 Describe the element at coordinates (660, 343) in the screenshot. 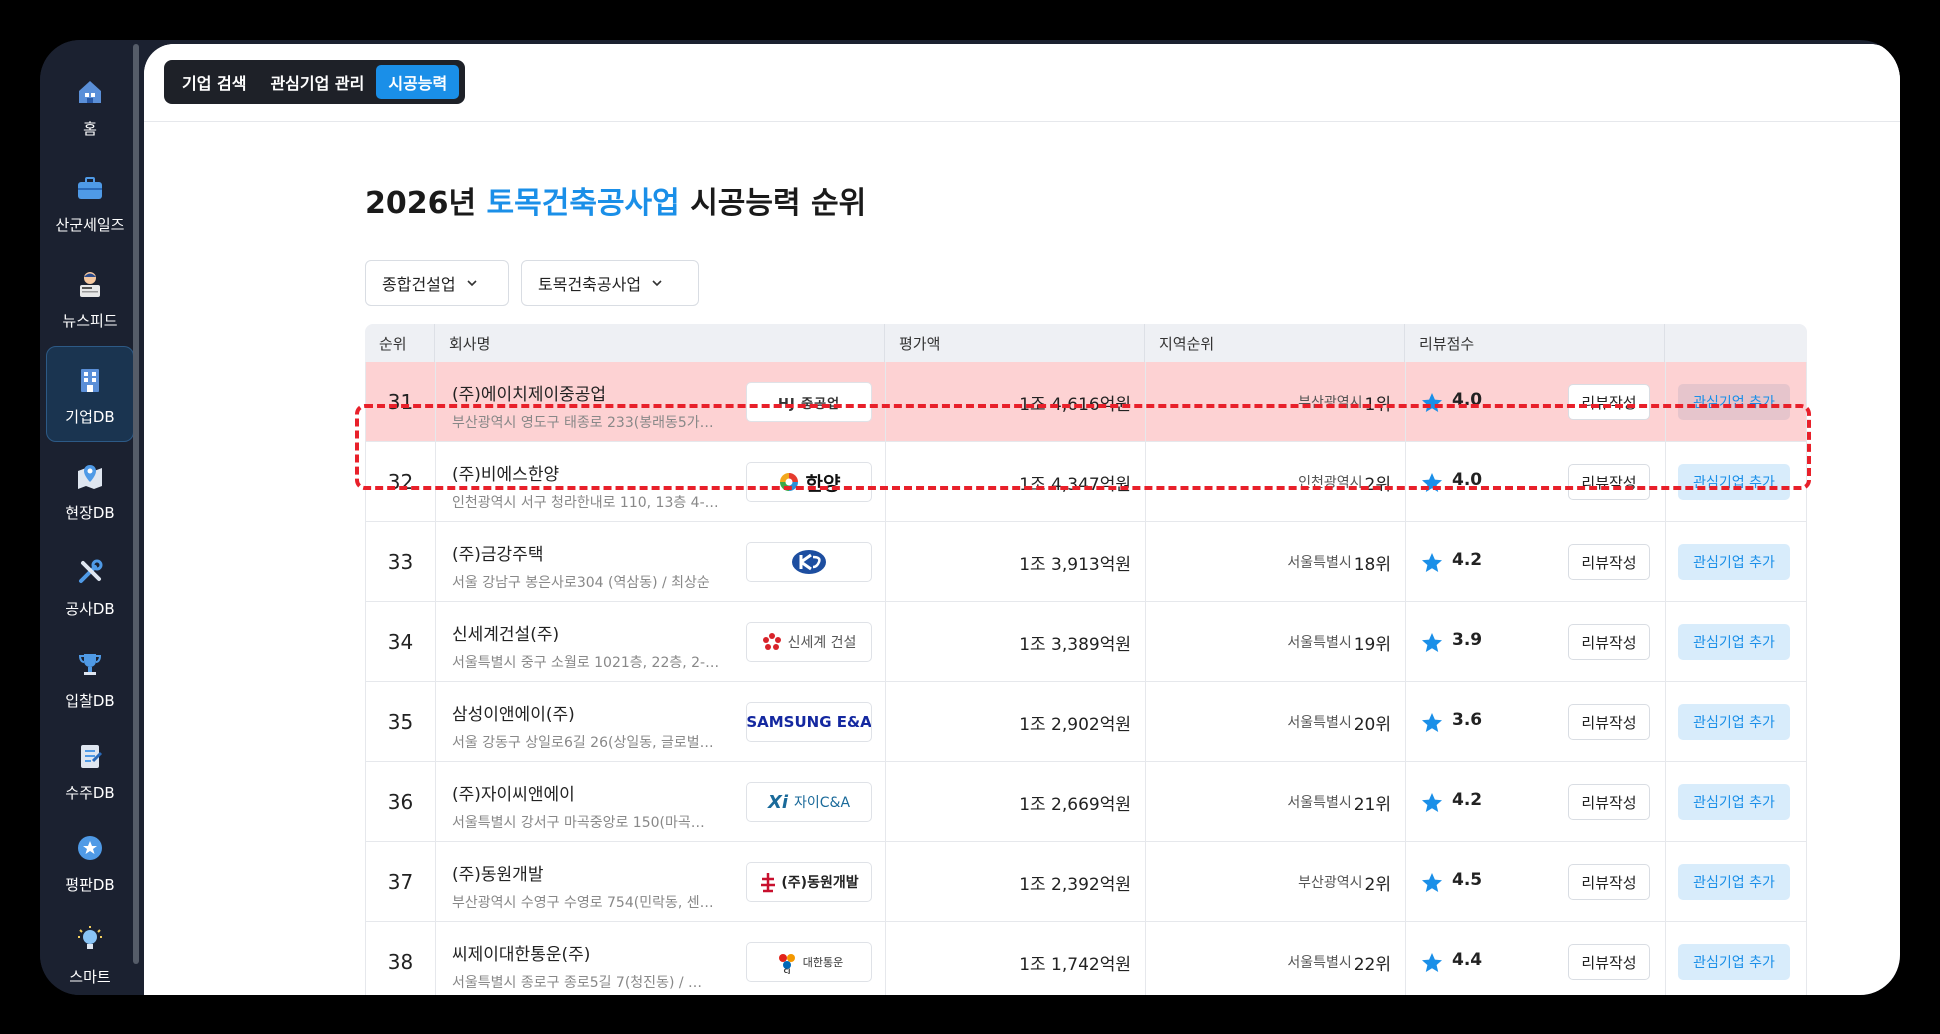

I see `header-company-name: 회사명` at that location.